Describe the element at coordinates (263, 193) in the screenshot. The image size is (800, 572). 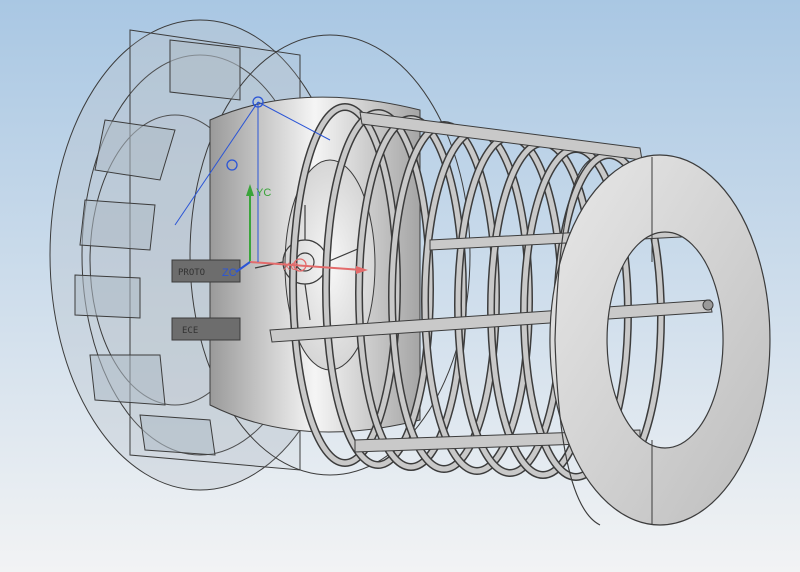
I see `yc-label: YC` at that location.